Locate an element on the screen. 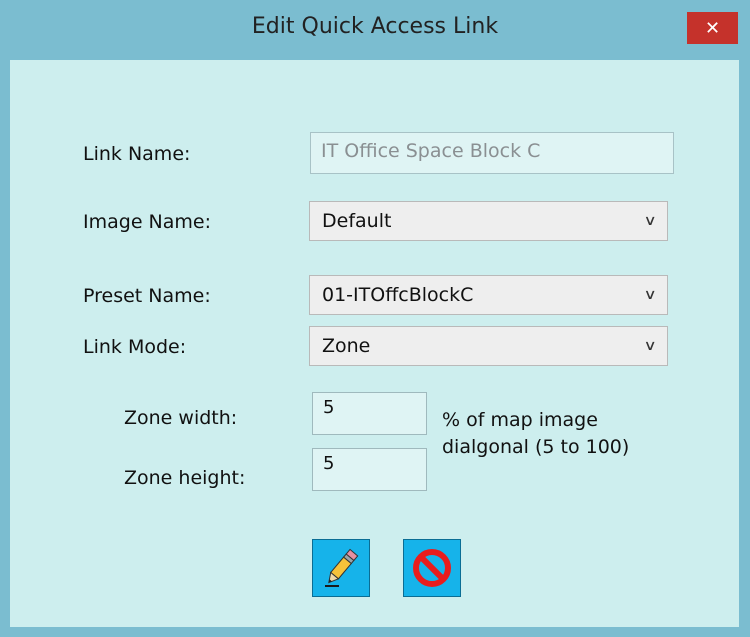 The image size is (750, 637). zone-height-input: 5 is located at coordinates (369, 469).